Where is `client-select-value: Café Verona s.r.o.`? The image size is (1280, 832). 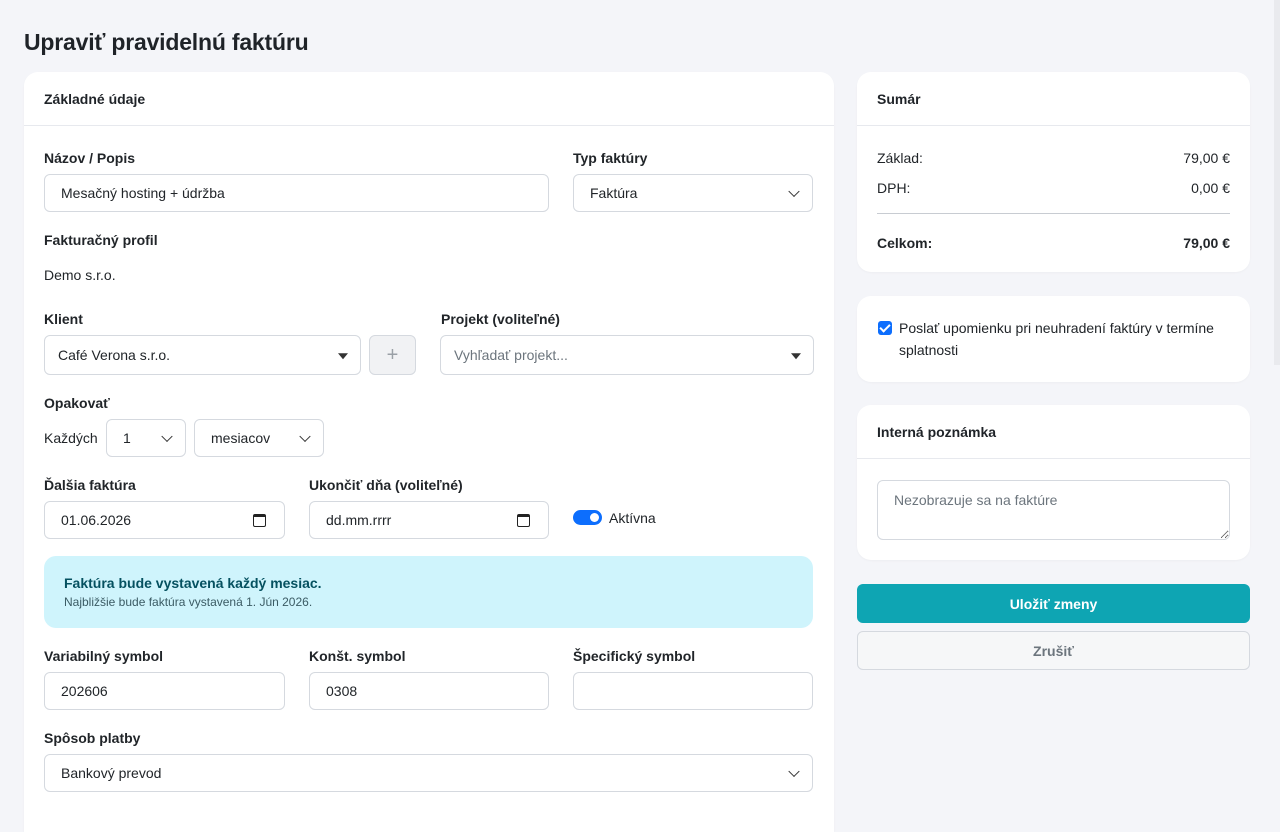 client-select-value: Café Verona s.r.o. is located at coordinates (114, 355).